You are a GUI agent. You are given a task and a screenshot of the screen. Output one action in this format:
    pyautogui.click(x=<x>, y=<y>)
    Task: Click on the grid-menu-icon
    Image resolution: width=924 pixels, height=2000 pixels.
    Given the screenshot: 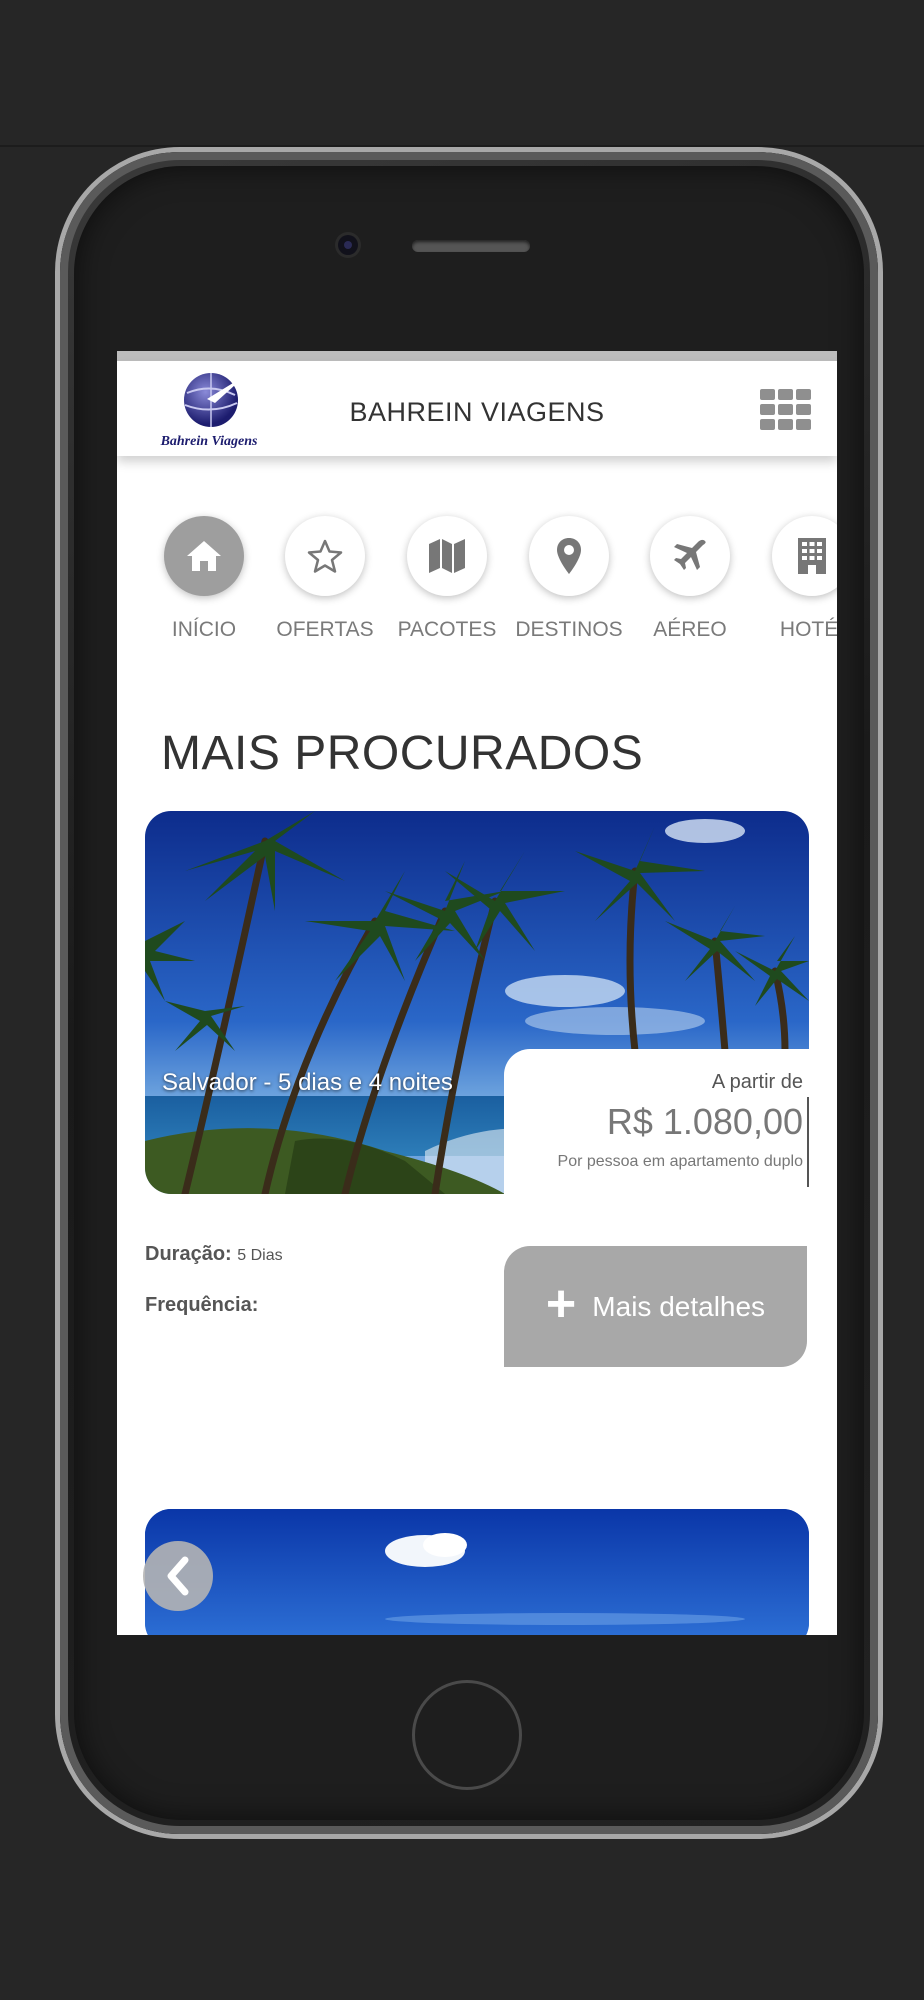 What is the action you would take?
    pyautogui.click(x=786, y=411)
    